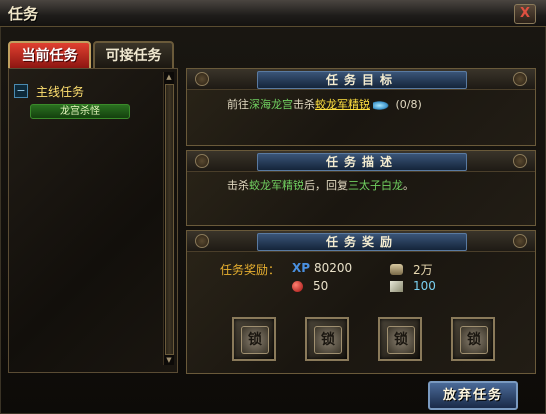  I want to click on description-target: 蛟龙军精锐, so click(276, 185).